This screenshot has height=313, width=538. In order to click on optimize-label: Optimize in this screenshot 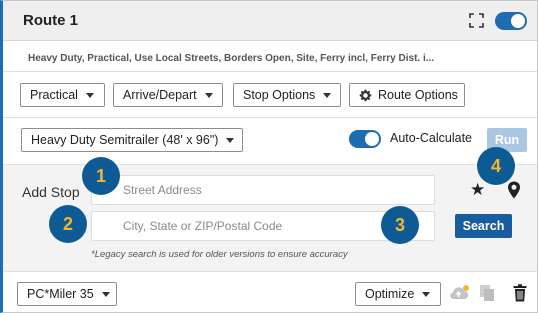, I will do `click(390, 294)`.